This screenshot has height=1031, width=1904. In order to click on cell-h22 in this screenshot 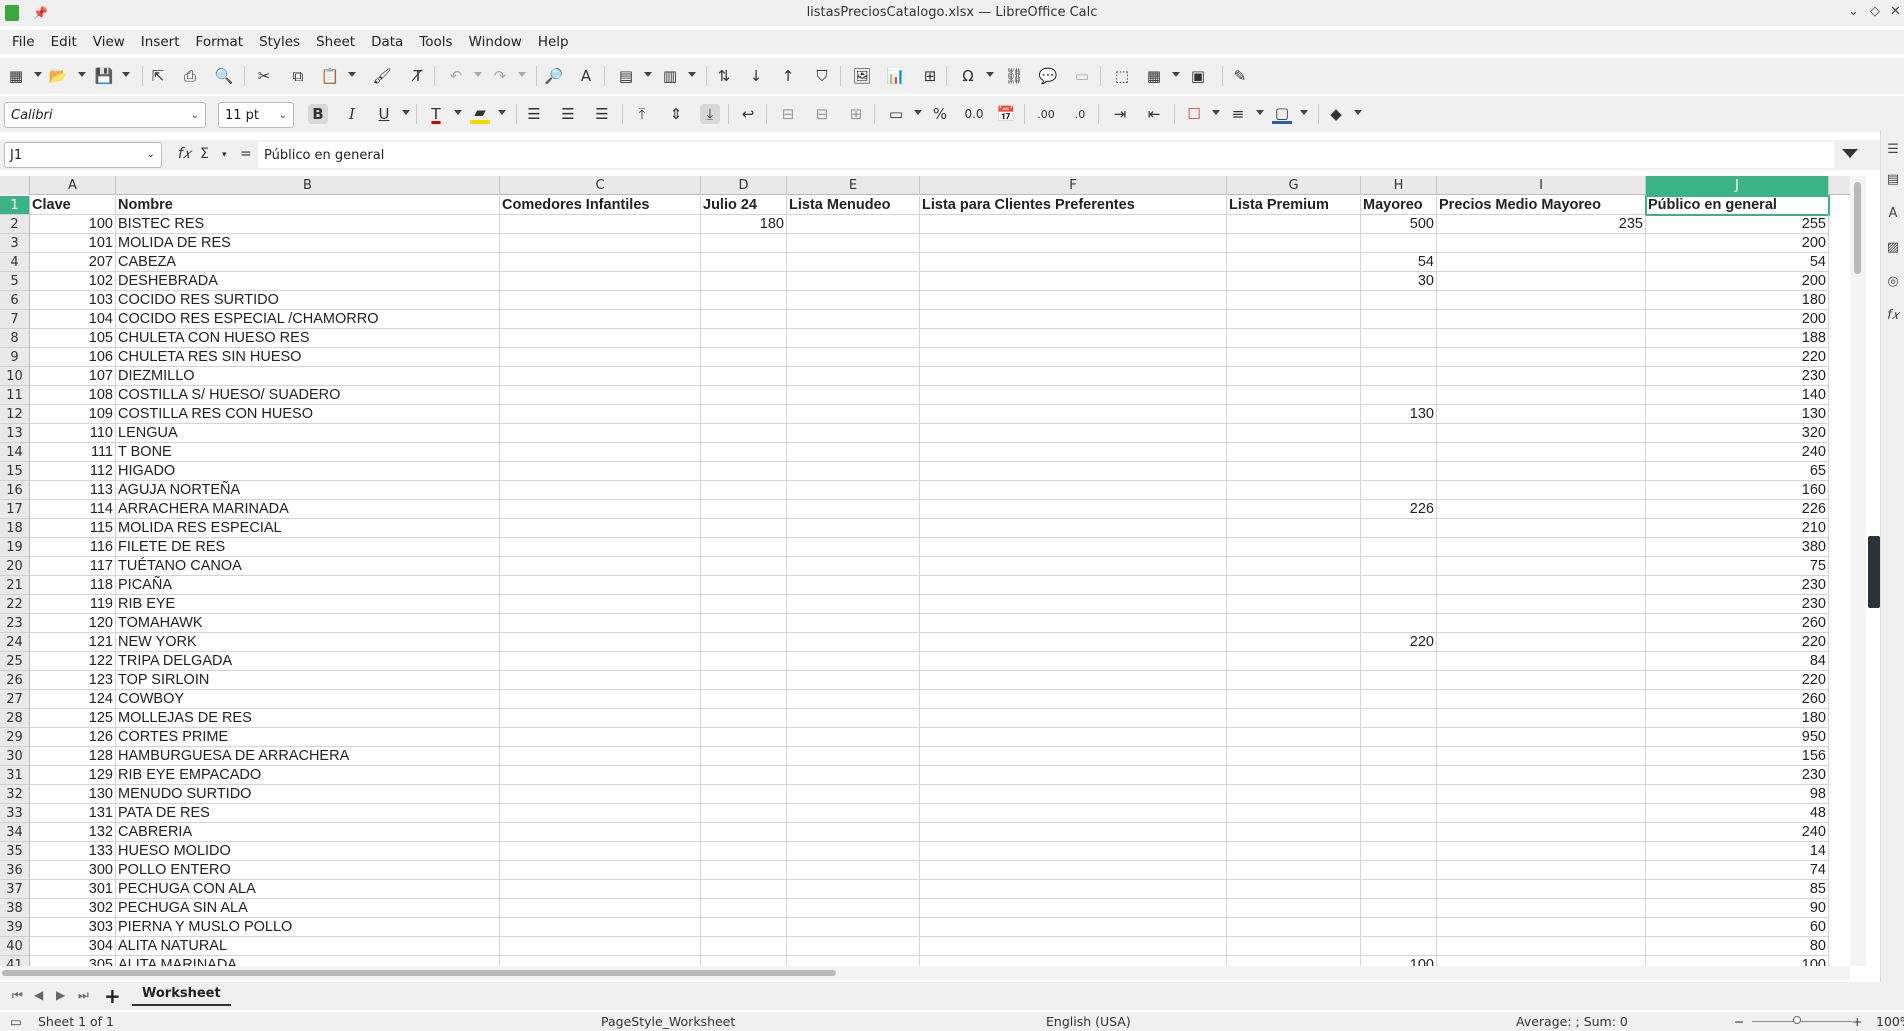, I will do `click(1399, 604)`.